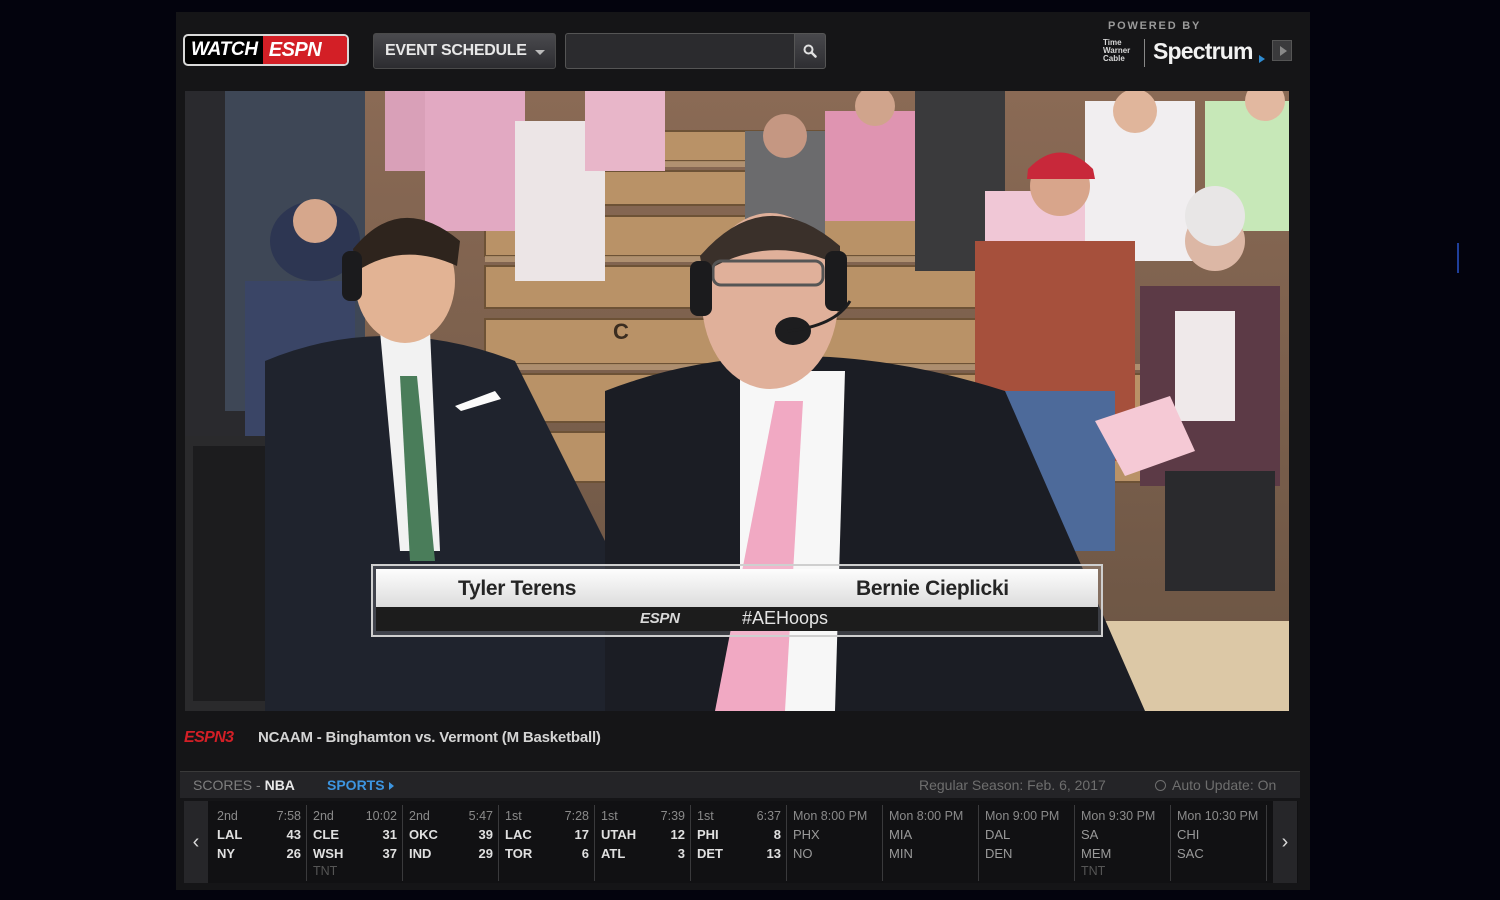  What do you see at coordinates (293, 834) in the screenshot?
I see `away-score: 43` at bounding box center [293, 834].